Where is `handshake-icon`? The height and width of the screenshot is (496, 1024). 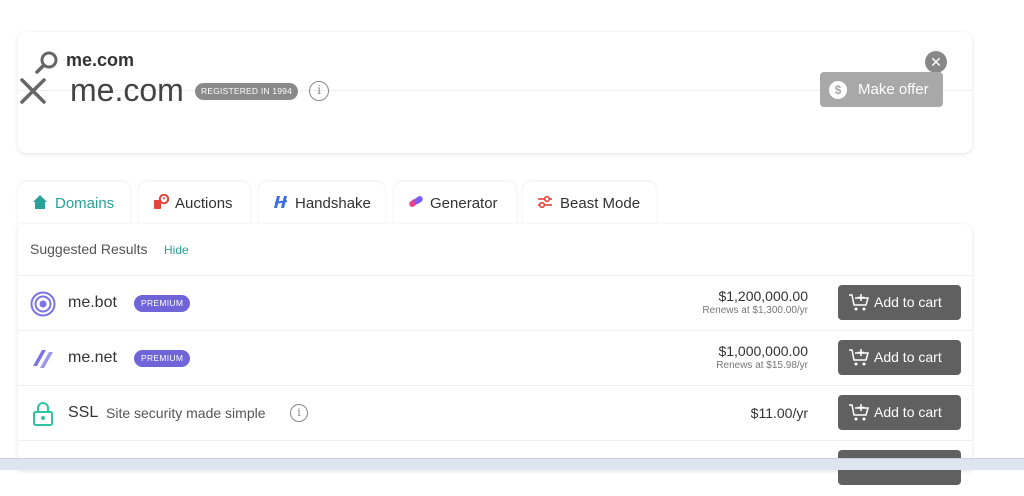
handshake-icon is located at coordinates (281, 202).